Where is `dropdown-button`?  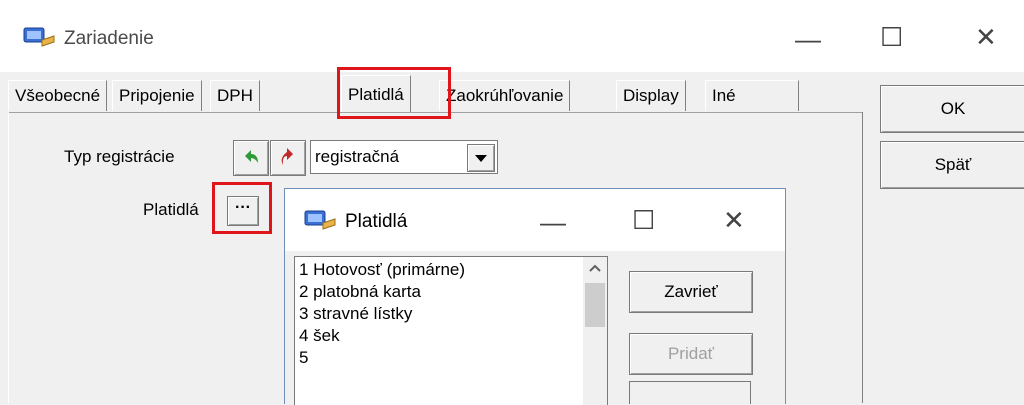
dropdown-button is located at coordinates (481, 158).